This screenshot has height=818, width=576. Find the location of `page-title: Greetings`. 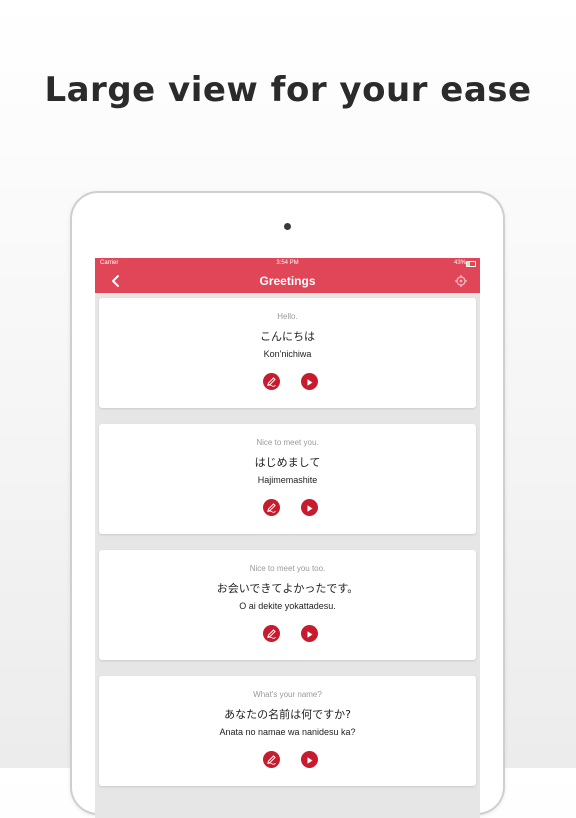

page-title: Greetings is located at coordinates (287, 281).